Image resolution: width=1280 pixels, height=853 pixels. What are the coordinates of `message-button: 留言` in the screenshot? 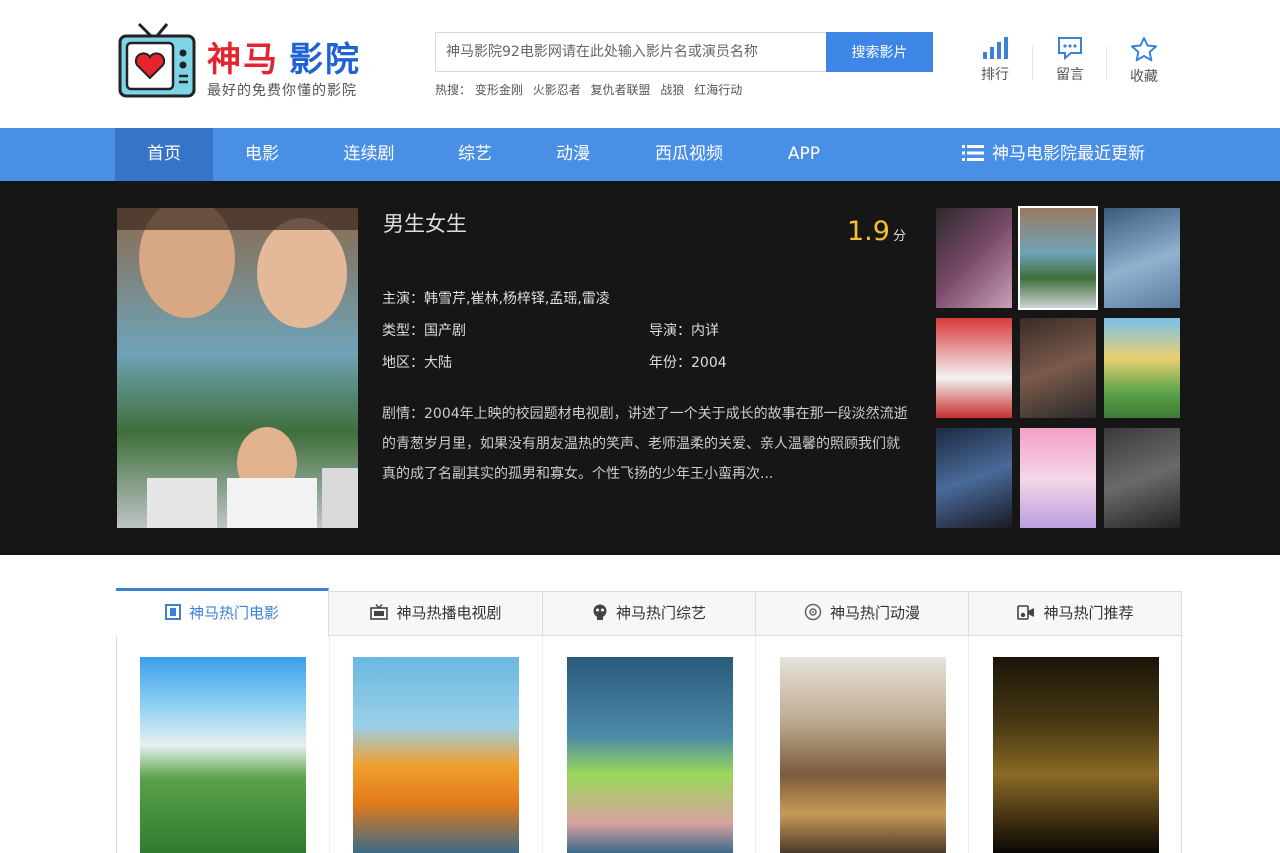 It's located at (1070, 61).